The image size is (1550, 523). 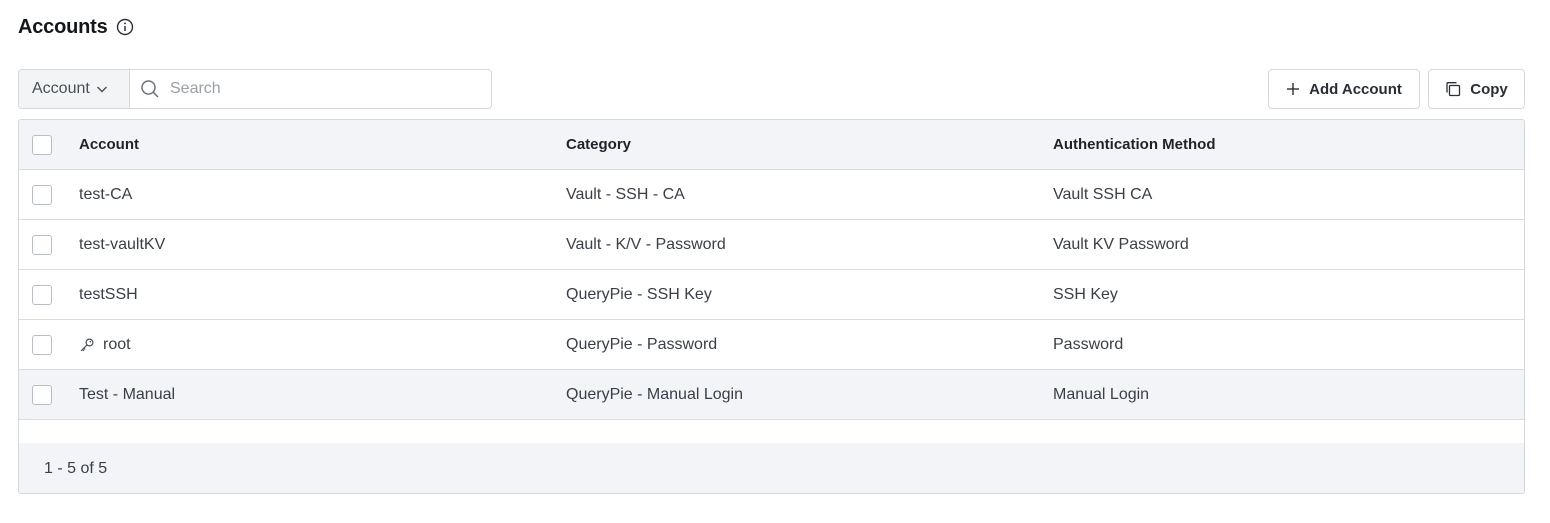 What do you see at coordinates (771, 145) in the screenshot?
I see `table-header-row: Account Category Authentication Method` at bounding box center [771, 145].